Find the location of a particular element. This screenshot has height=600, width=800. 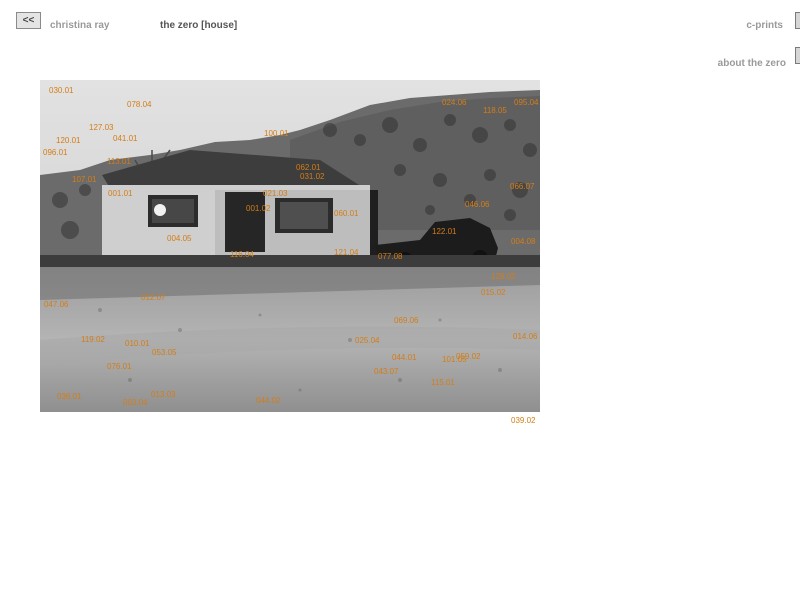

hotspot-label: 077.08 is located at coordinates (390, 257).